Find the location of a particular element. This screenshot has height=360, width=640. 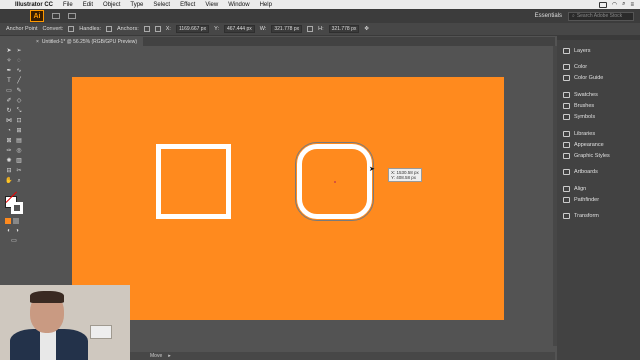

webcam-overlay is located at coordinates (65, 322).